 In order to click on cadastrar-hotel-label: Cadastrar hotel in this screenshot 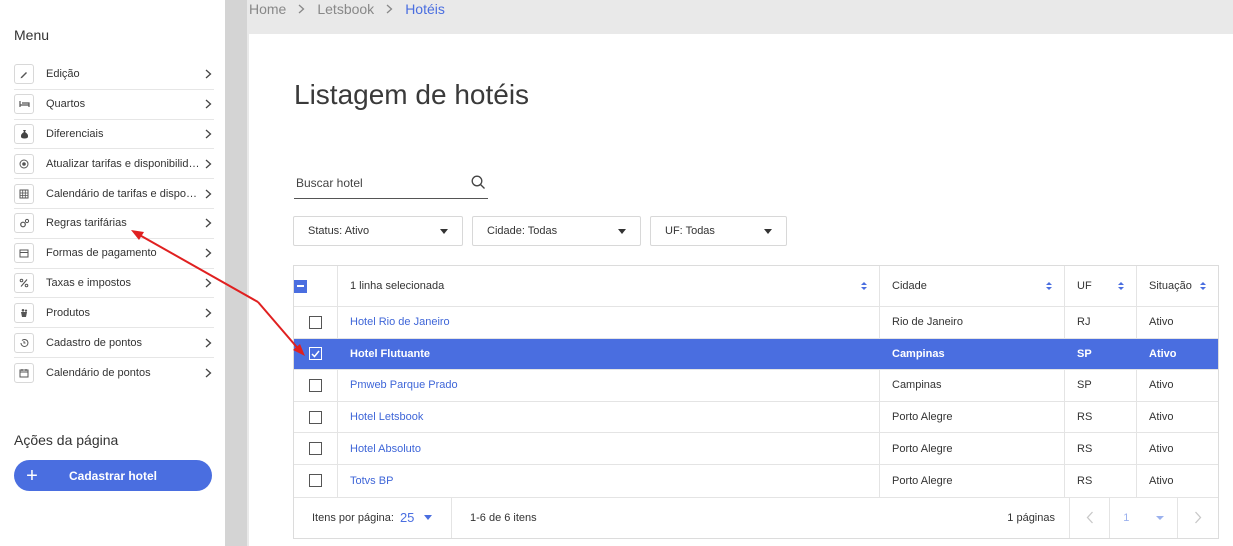, I will do `click(113, 475)`.